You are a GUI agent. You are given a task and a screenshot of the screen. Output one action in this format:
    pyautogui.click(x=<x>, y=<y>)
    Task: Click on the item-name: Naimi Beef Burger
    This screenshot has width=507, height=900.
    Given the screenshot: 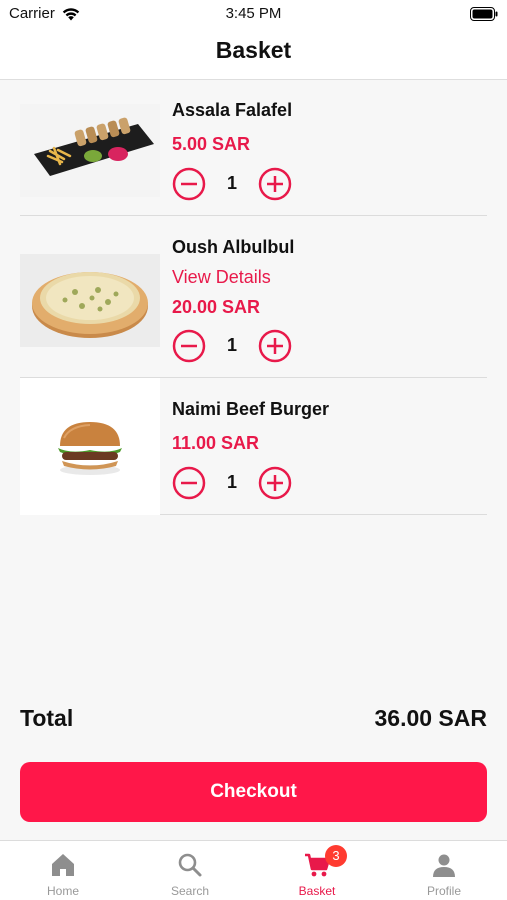 What is the action you would take?
    pyautogui.click(x=251, y=409)
    